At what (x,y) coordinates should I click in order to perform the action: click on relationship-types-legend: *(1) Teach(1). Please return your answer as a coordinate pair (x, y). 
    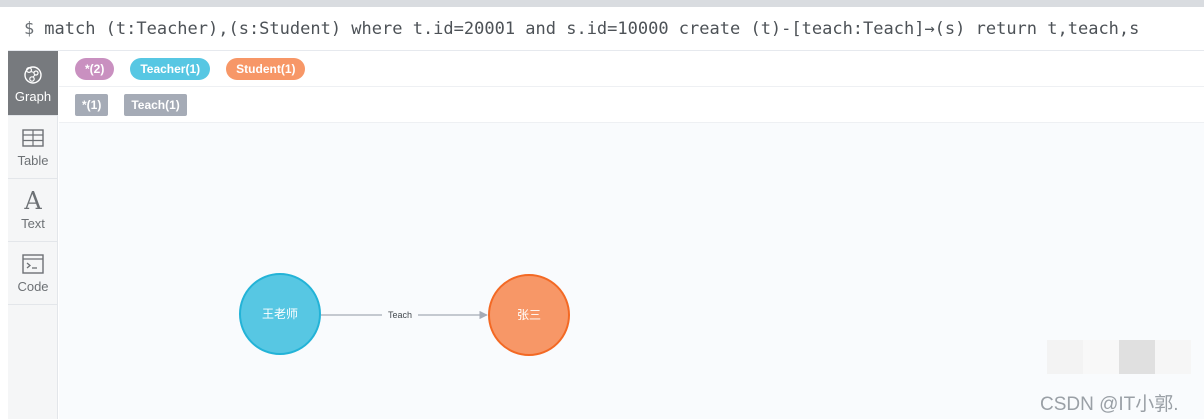
    Looking at the image, I should click on (631, 105).